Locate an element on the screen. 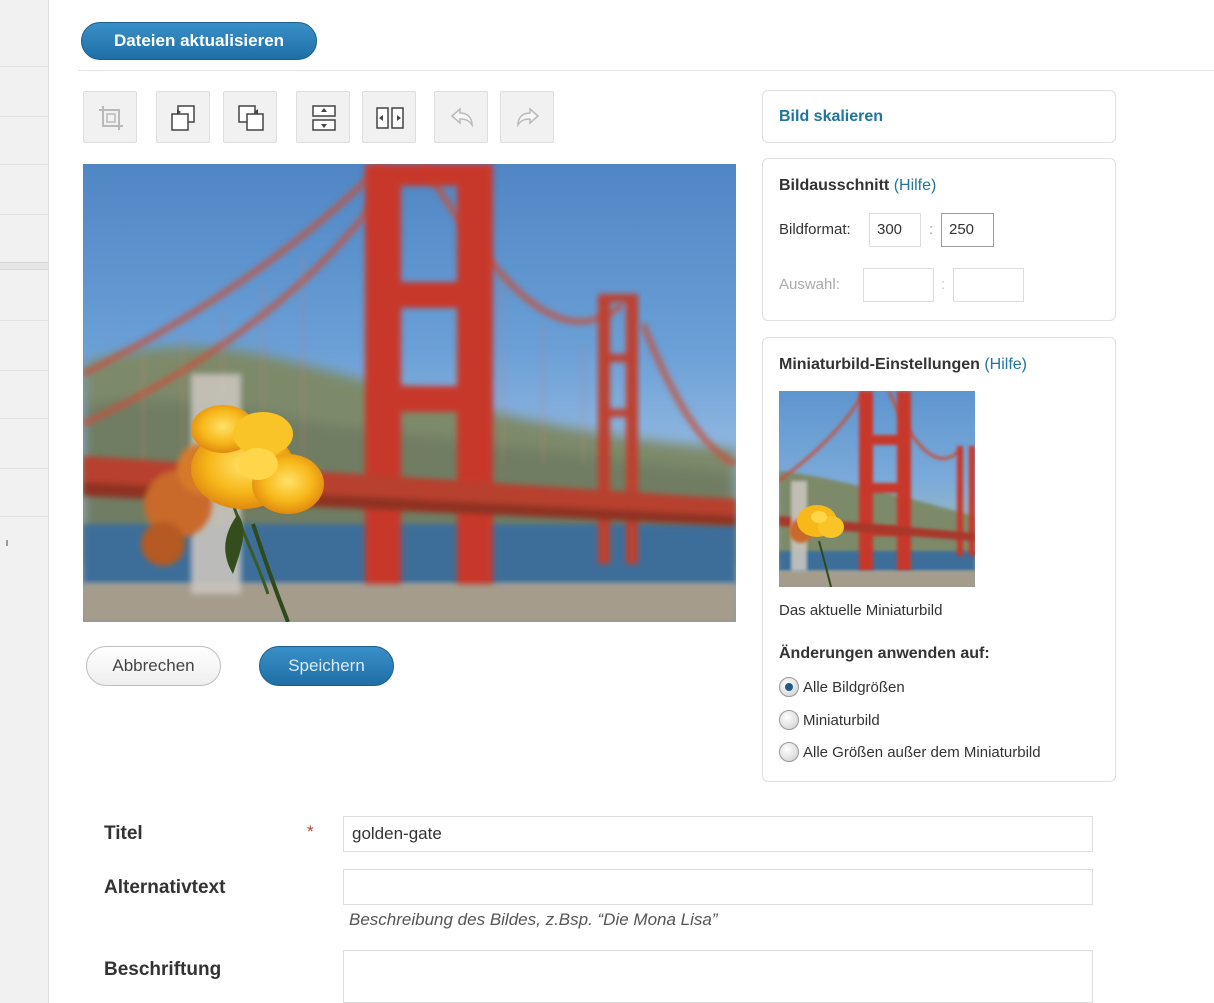  crop-help-link: (Hilfe) is located at coordinates (915, 185).